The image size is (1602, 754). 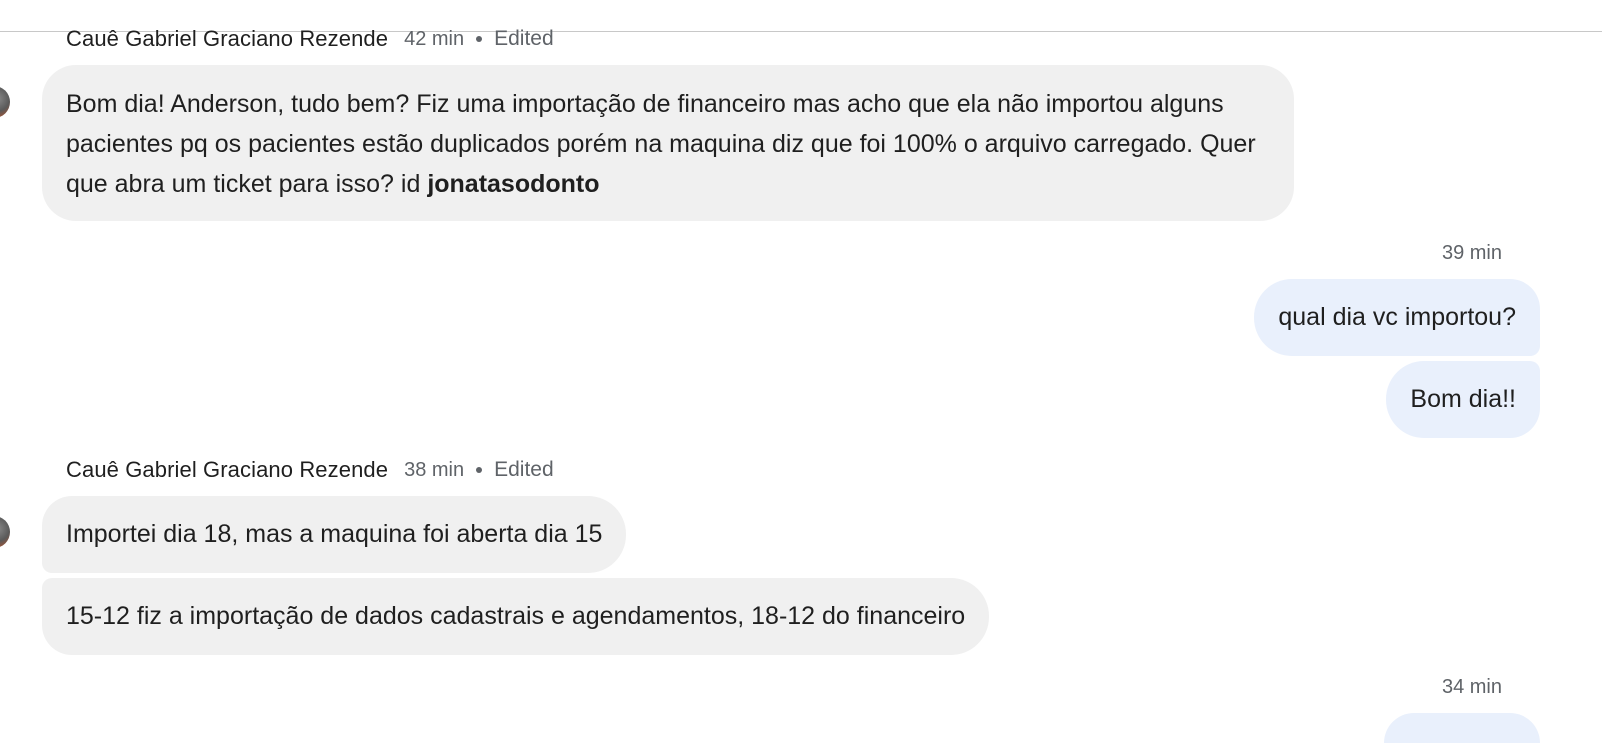 I want to click on message-timestamp: 42 min, so click(x=434, y=38).